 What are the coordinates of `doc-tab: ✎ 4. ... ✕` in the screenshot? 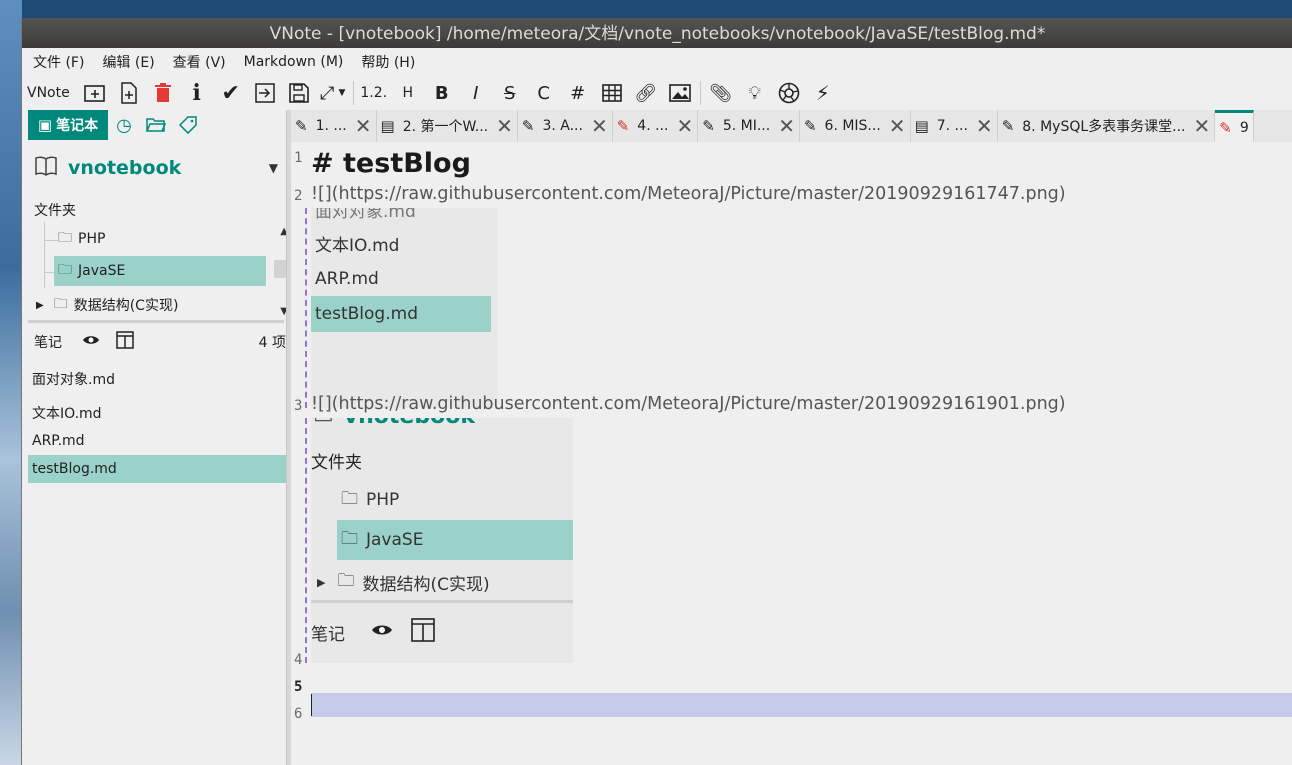 It's located at (656, 126).